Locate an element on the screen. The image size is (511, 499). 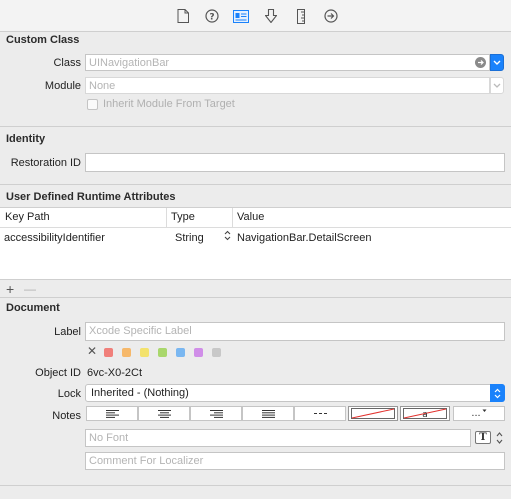
object-id-label: Object ID is located at coordinates (58, 373).